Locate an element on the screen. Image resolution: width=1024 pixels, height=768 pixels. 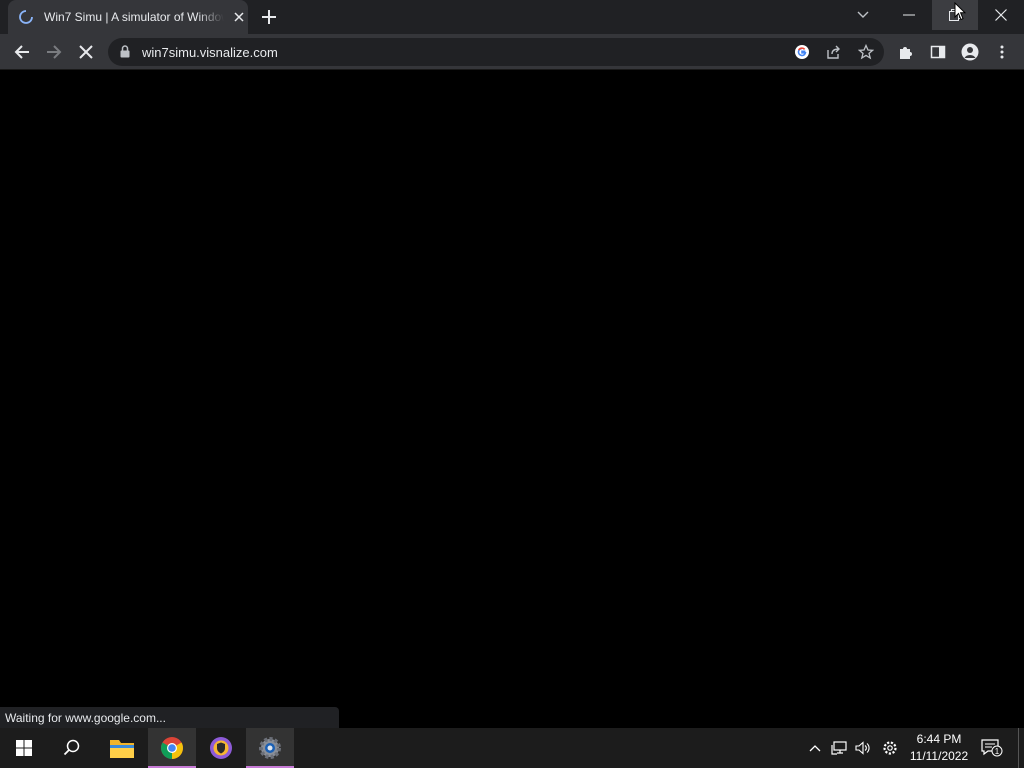
side-panel-button is located at coordinates (938, 52).